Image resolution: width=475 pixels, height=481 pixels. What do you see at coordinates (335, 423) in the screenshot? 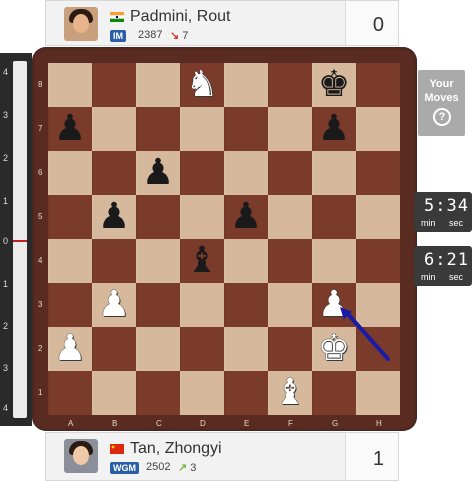
I see `file-label: G` at bounding box center [335, 423].